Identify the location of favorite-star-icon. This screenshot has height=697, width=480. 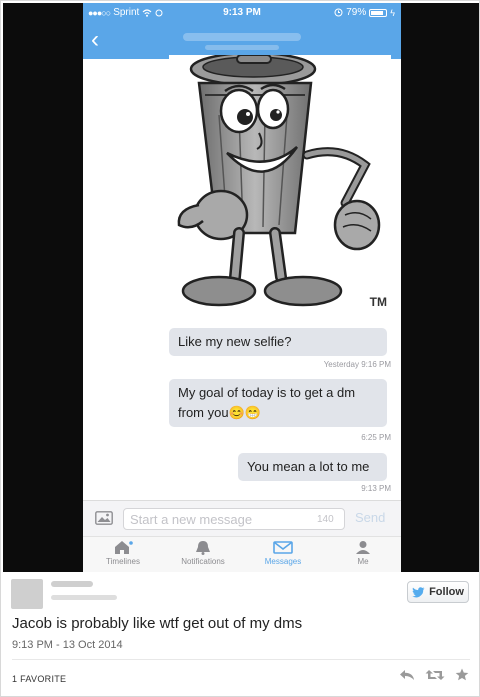
(462, 674).